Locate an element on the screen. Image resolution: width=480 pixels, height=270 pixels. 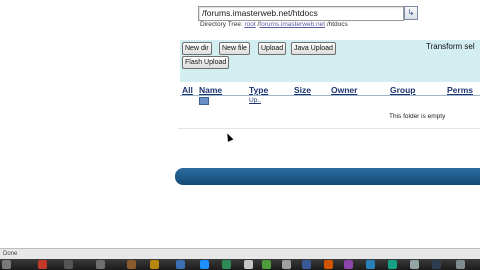
java-upload-button: Java Upload is located at coordinates (313, 48).